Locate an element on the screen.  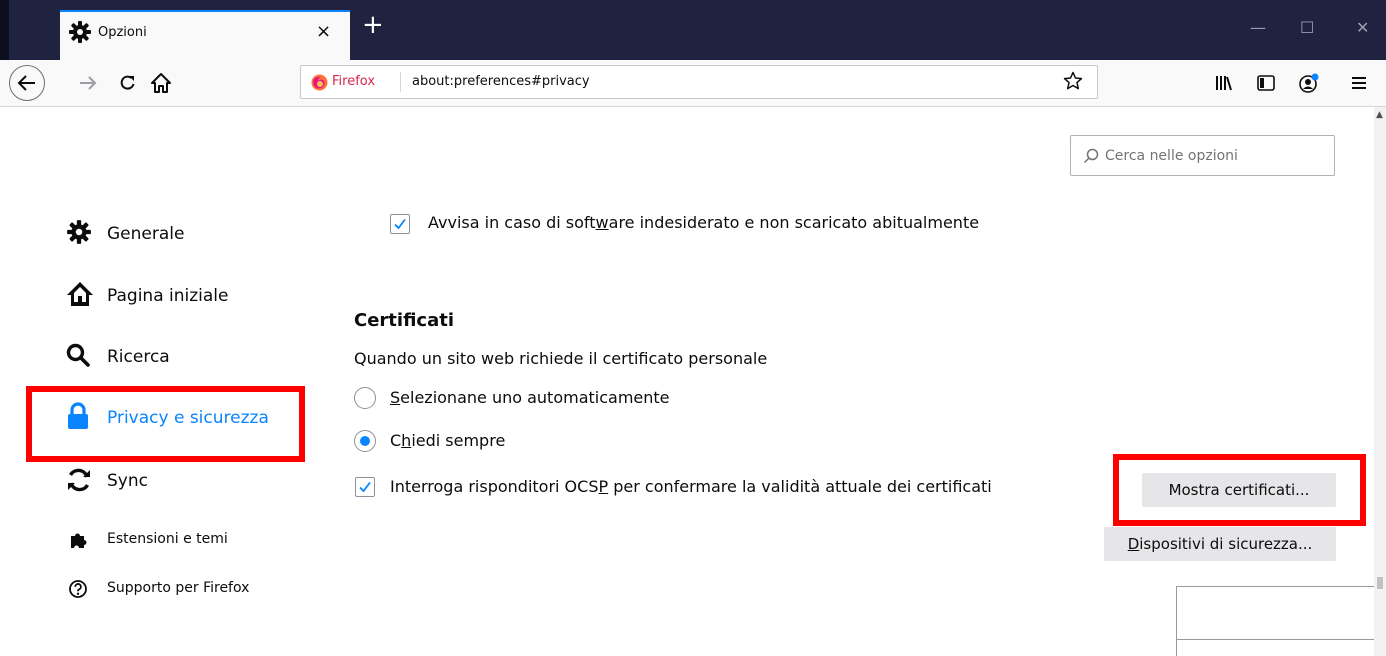
url-separator is located at coordinates (400, 82).